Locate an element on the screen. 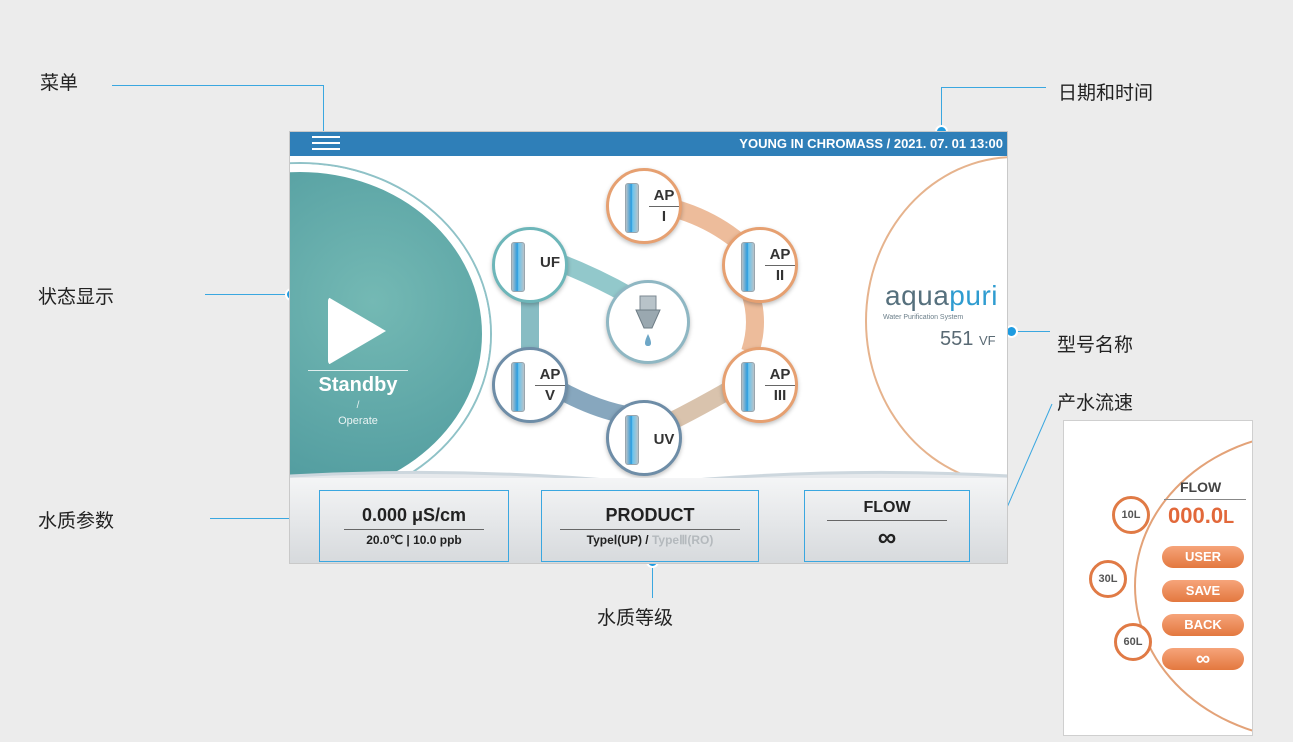 This screenshot has width=1293, height=742. node-ap1-label: AP I is located at coordinates (664, 206).